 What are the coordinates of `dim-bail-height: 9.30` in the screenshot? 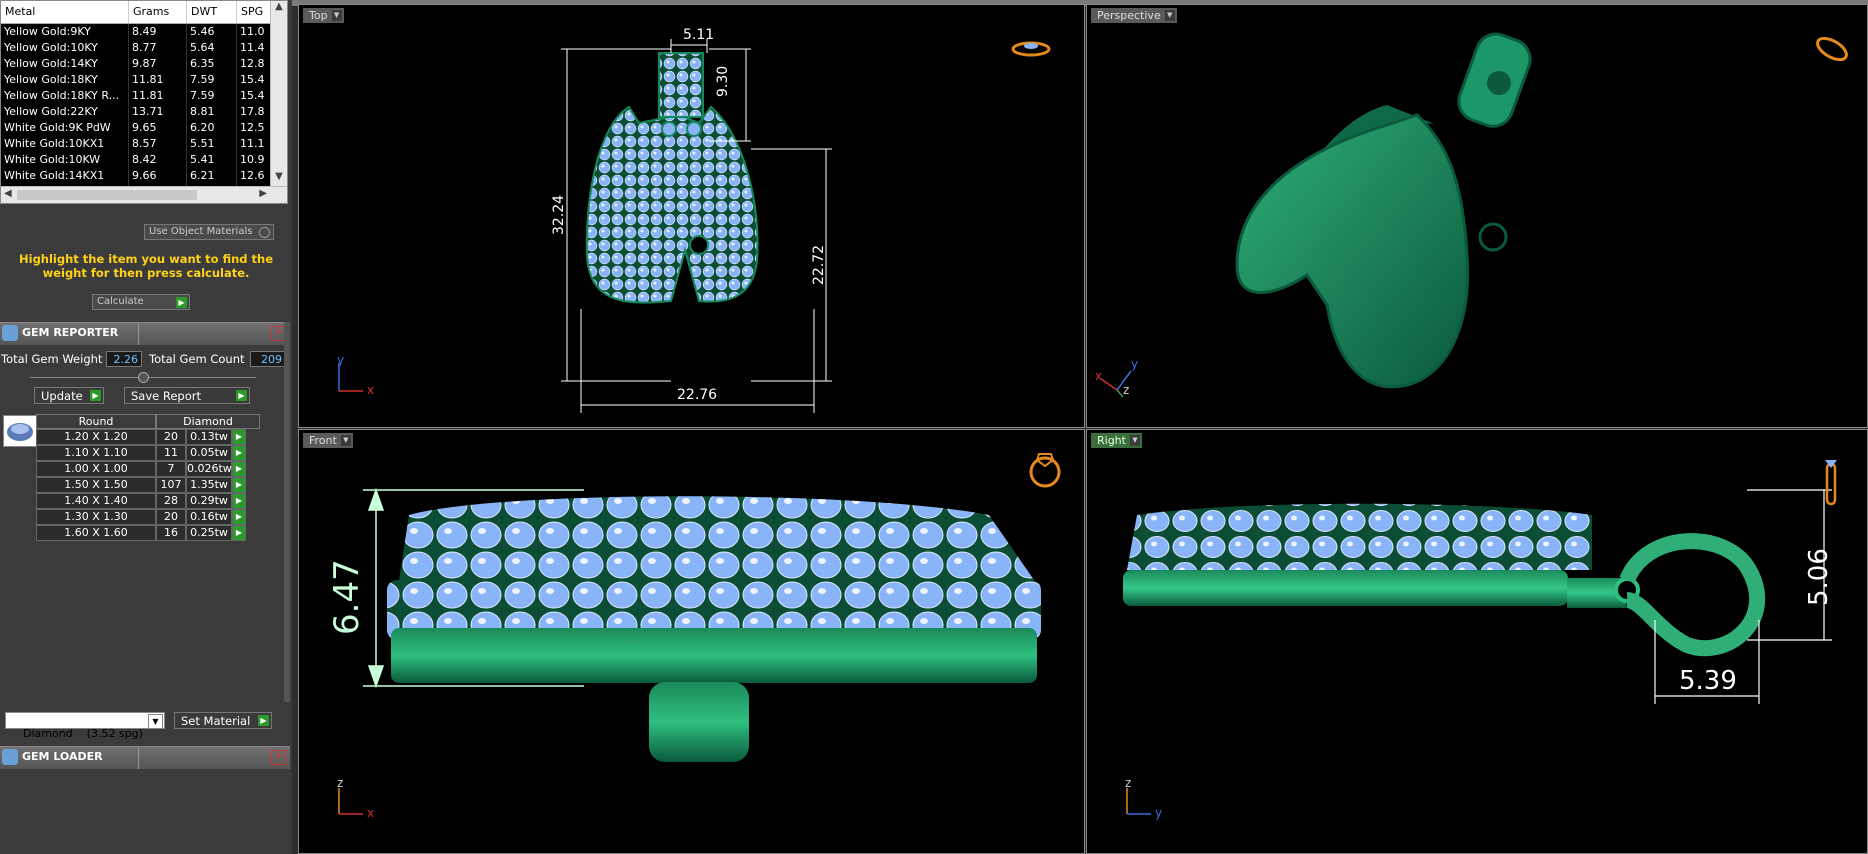 It's located at (723, 81).